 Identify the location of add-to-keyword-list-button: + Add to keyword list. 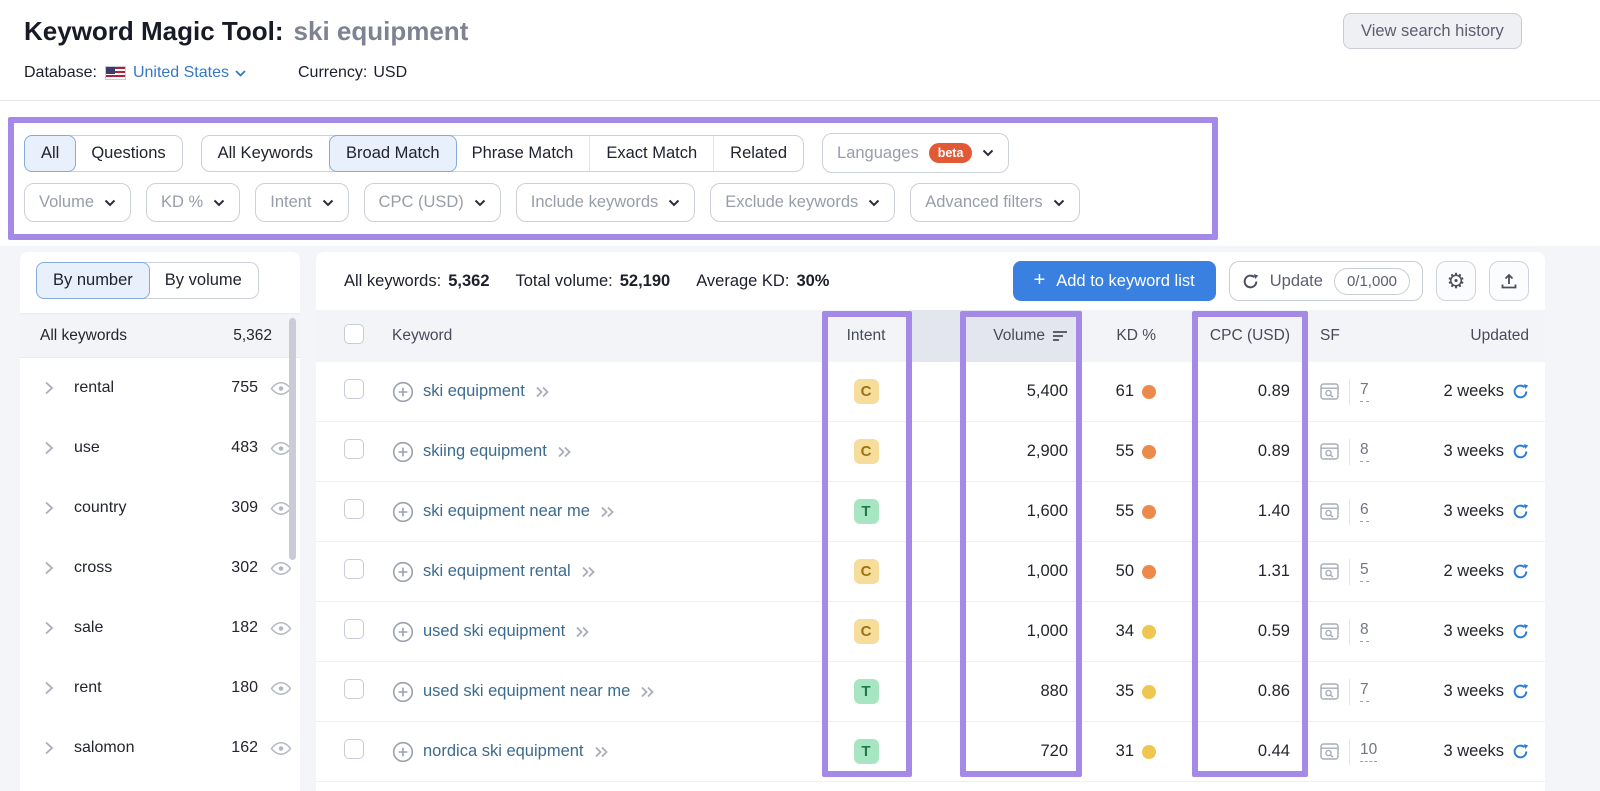
(1114, 281).